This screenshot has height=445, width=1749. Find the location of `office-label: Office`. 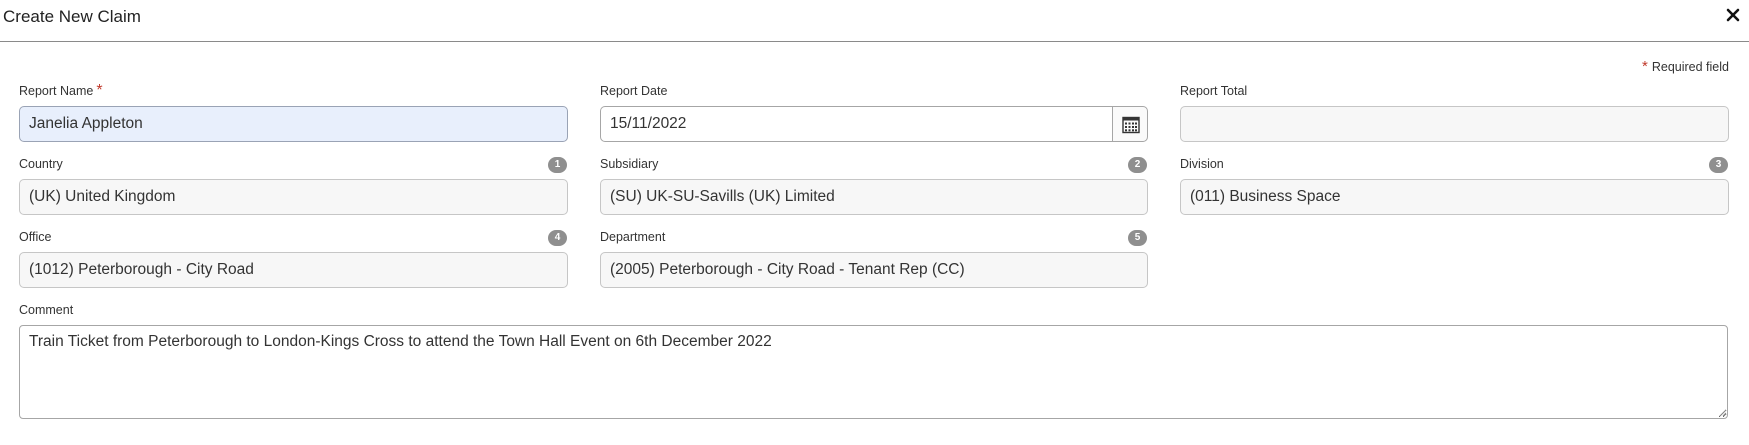

office-label: Office is located at coordinates (35, 237).